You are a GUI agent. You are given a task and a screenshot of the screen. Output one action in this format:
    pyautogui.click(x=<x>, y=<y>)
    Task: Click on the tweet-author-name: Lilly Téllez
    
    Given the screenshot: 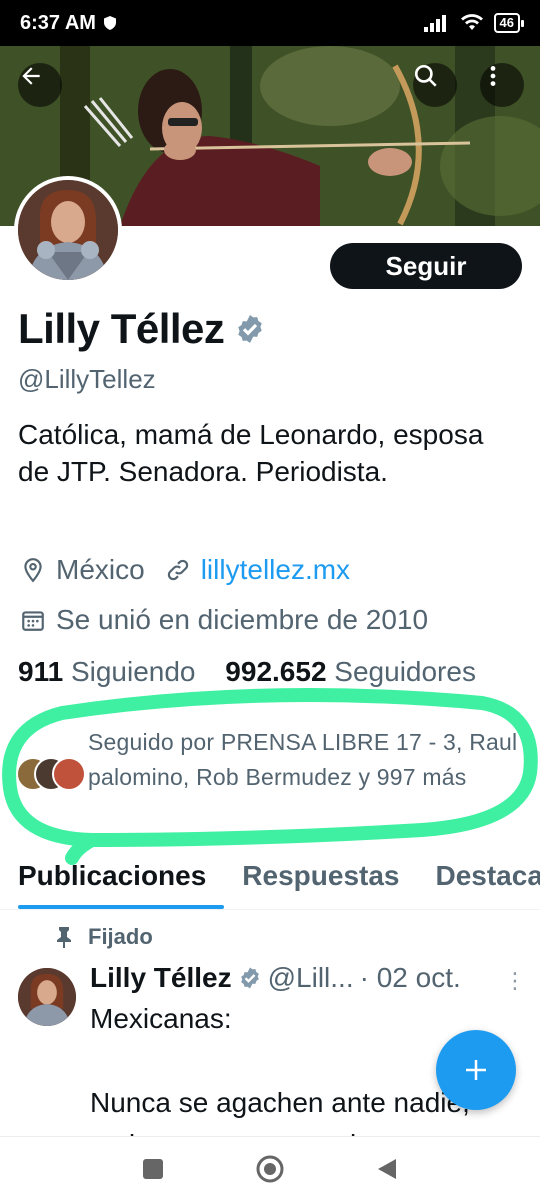 What is the action you would take?
    pyautogui.click(x=161, y=978)
    